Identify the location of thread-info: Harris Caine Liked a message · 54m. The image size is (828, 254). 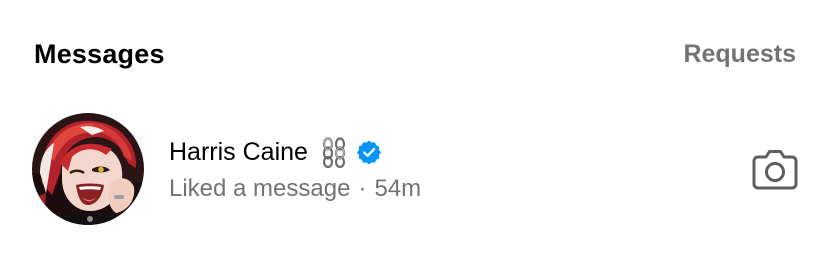
(295, 169).